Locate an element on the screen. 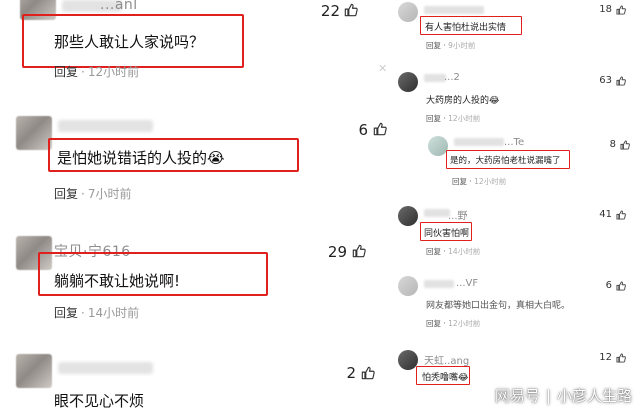 Image resolution: width=640 pixels, height=412 pixels. timestamp: 7小时前 is located at coordinates (109, 194).